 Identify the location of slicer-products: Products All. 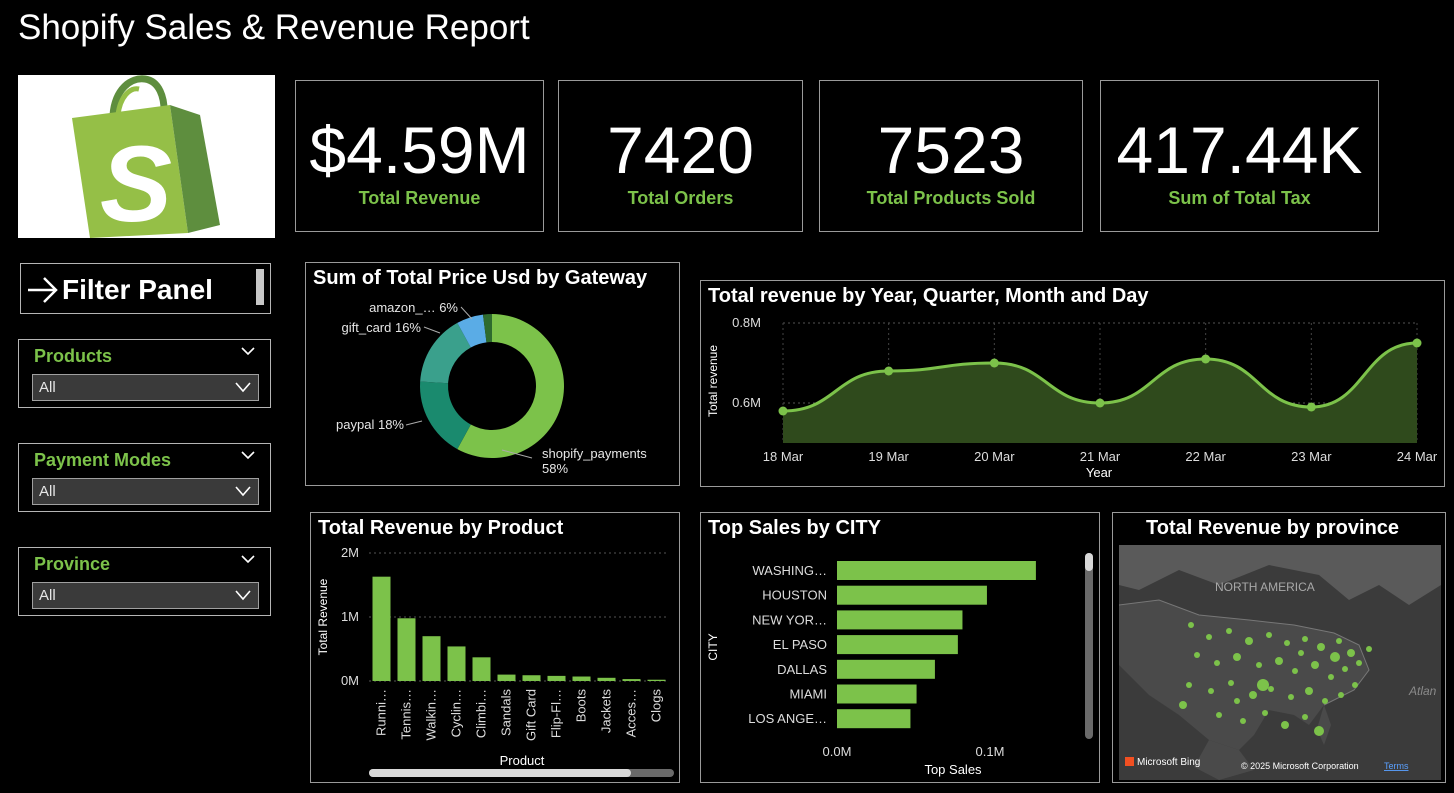
(144, 373).